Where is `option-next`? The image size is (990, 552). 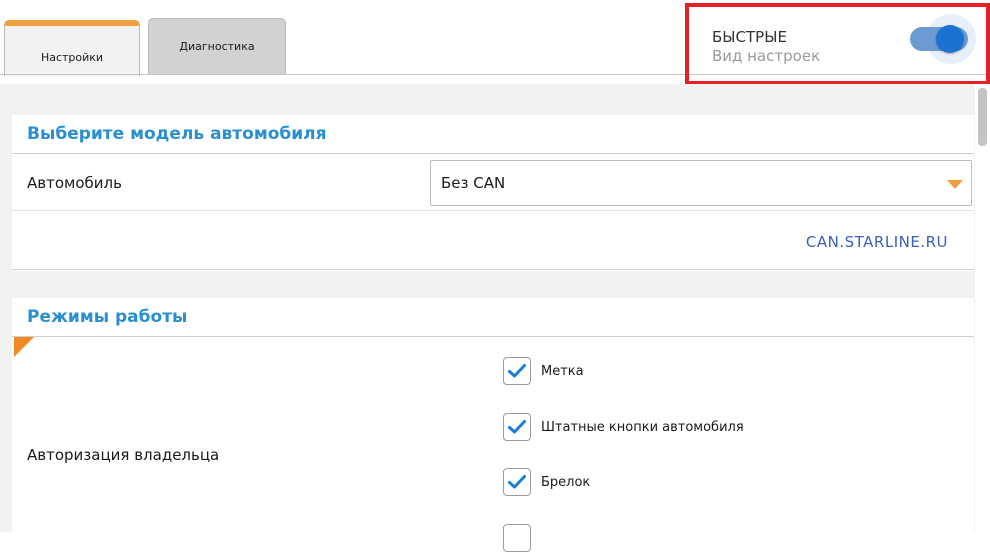 option-next is located at coordinates (517, 538).